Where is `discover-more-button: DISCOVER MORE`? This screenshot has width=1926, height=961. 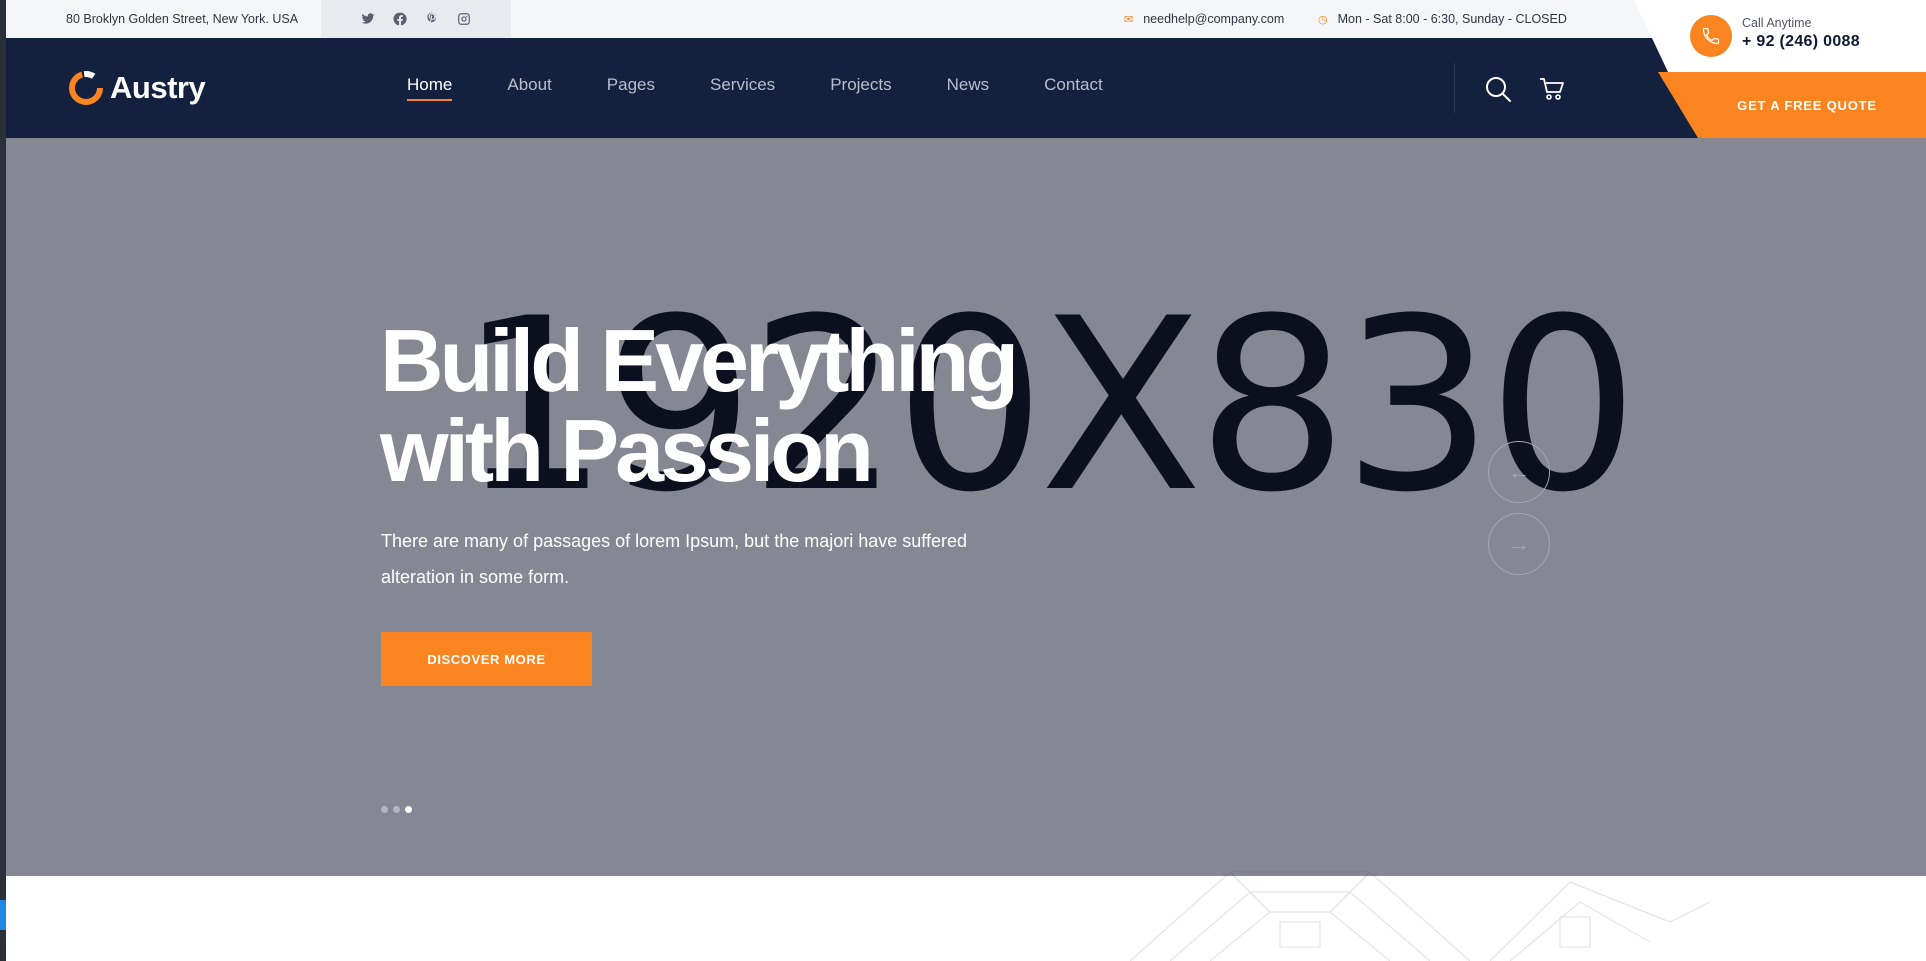 discover-more-button: DISCOVER MORE is located at coordinates (486, 659).